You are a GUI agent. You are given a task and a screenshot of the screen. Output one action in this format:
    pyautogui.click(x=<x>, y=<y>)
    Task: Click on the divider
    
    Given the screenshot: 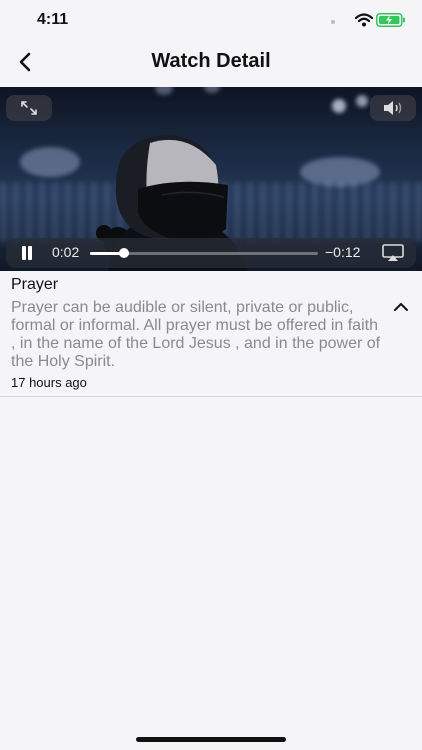 What is the action you would take?
    pyautogui.click(x=211, y=396)
    